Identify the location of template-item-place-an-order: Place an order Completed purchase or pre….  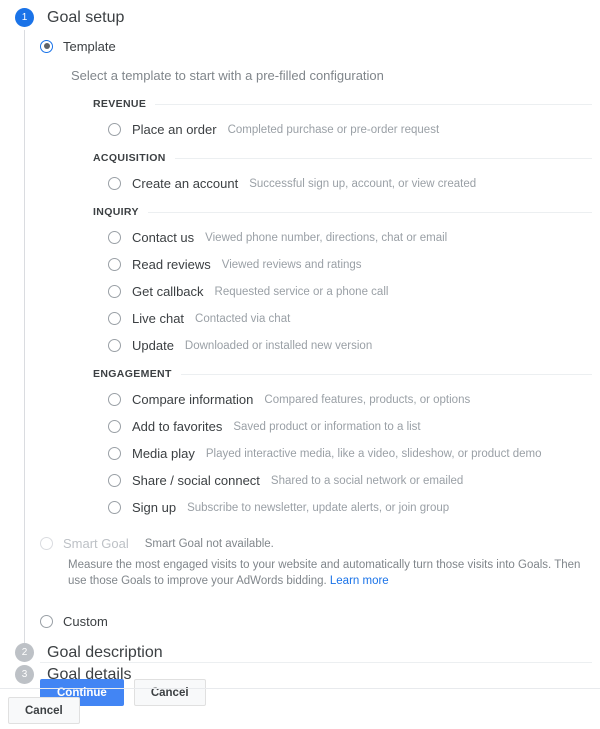
(350, 129).